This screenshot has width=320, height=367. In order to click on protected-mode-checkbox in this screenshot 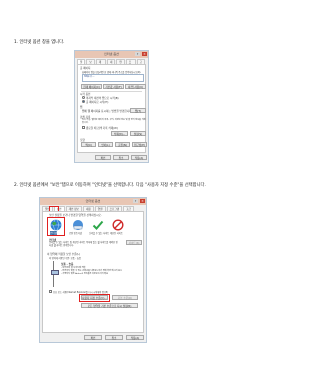, I will do `click(50, 291)`.